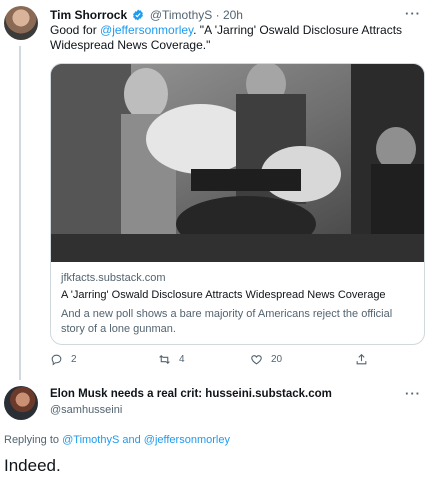 This screenshot has width=433, height=490. Describe the element at coordinates (256, 360) in the screenshot. I see `heart-icon` at that location.